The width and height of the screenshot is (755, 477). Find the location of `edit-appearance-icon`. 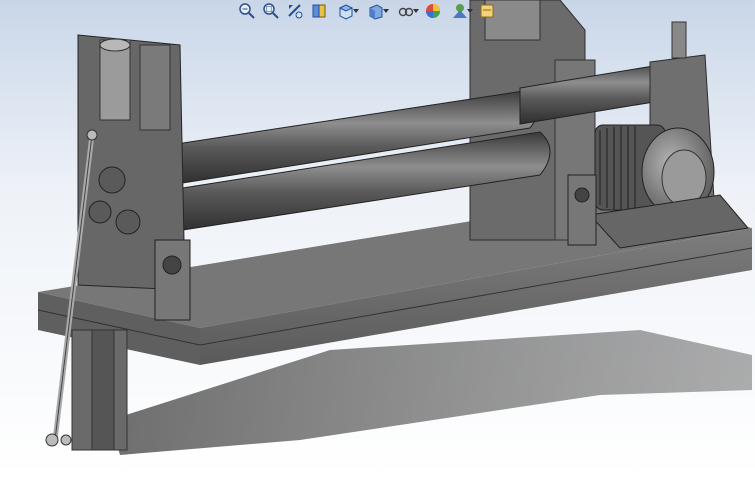

edit-appearance-icon is located at coordinates (433, 11).